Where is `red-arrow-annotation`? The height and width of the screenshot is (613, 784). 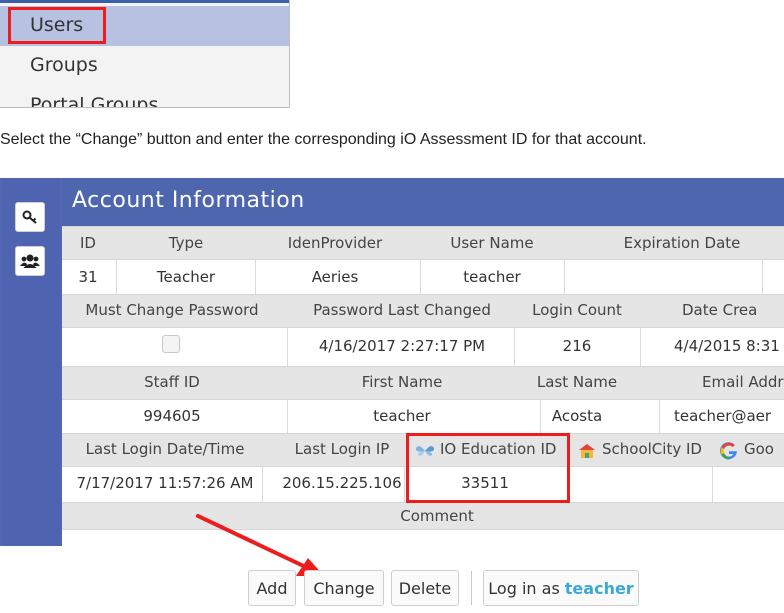
red-arrow-annotation is located at coordinates (260, 545).